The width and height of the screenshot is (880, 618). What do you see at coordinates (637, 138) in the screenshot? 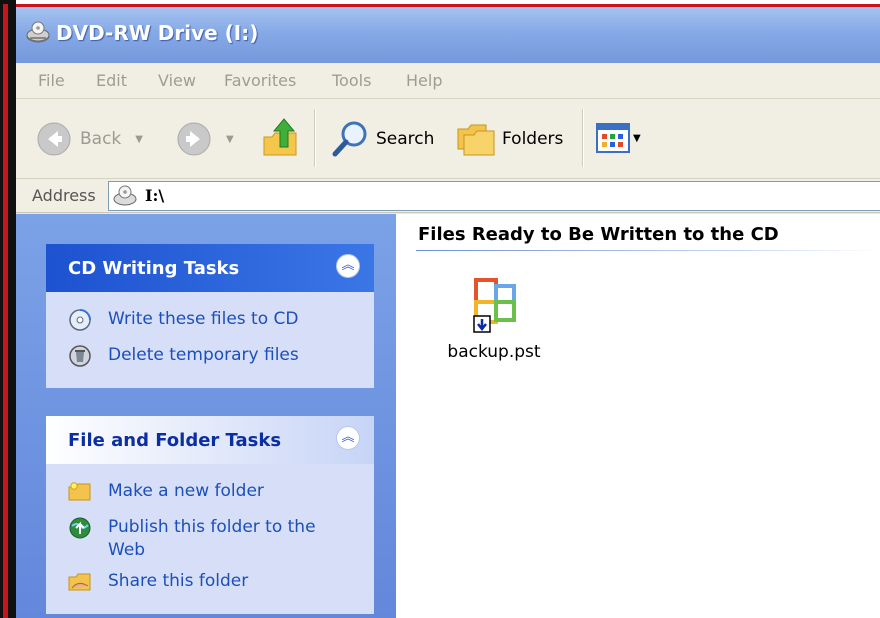
I see `views-dropdown-icon: ▼` at bounding box center [637, 138].